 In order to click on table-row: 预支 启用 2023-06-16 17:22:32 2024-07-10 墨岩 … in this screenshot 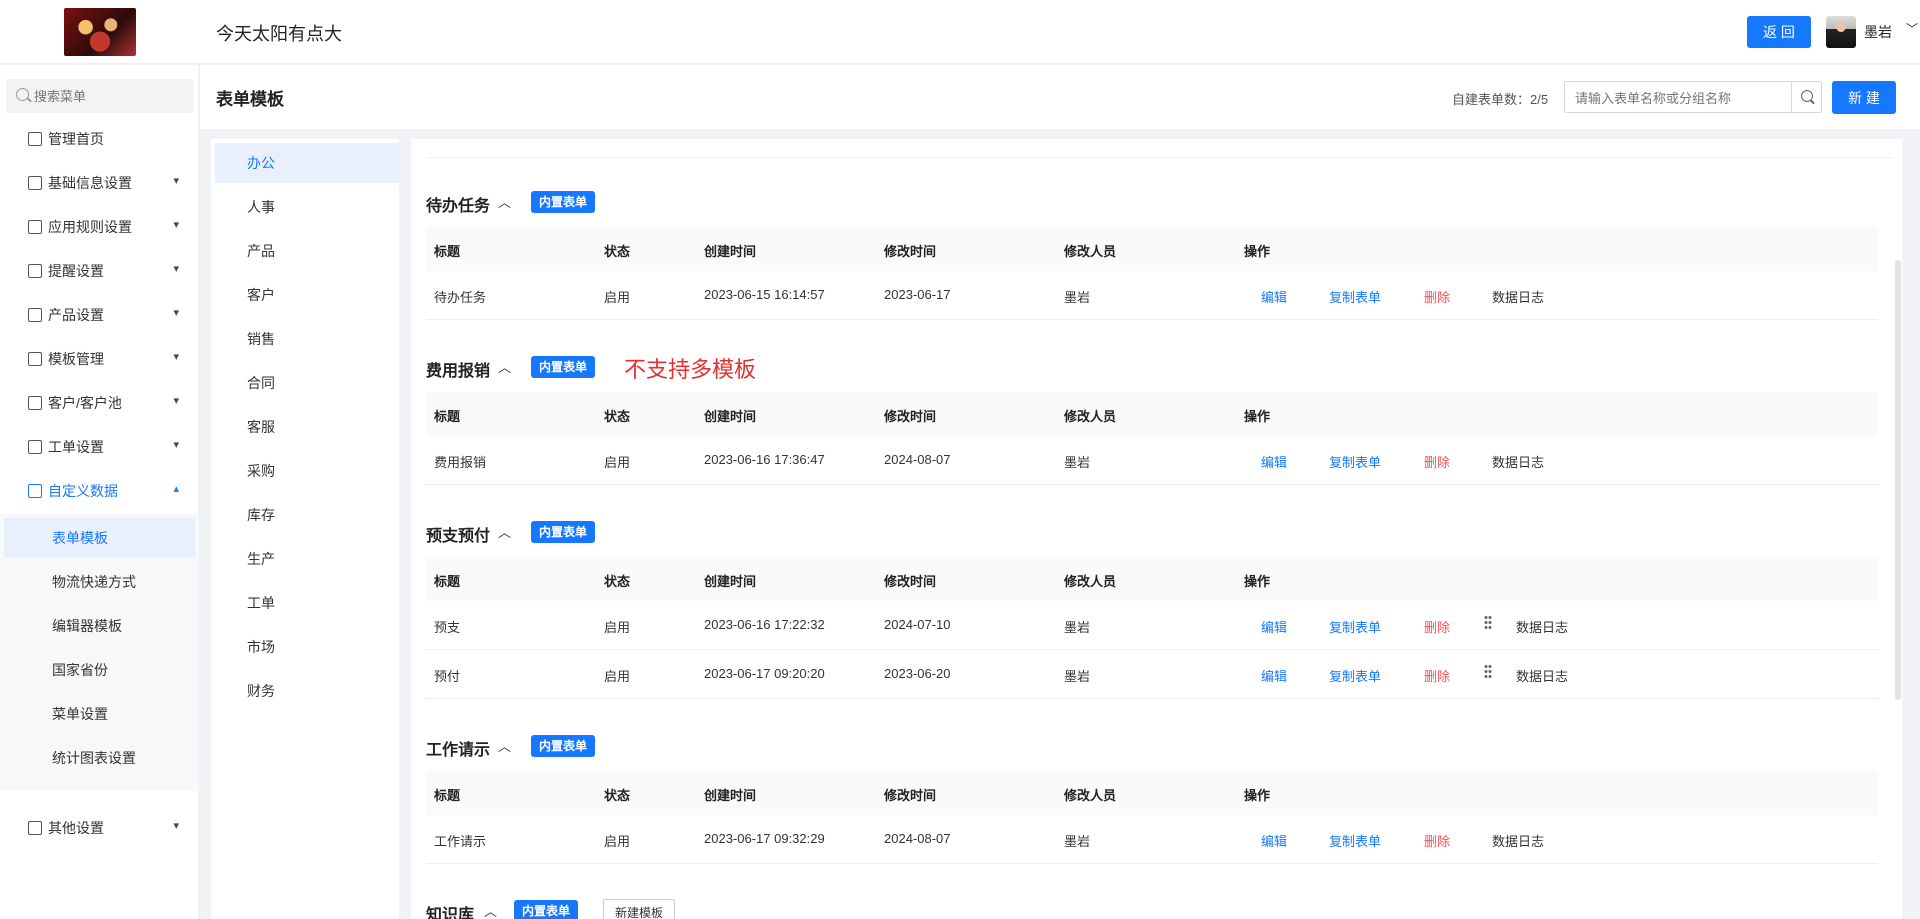, I will do `click(1152, 625)`.